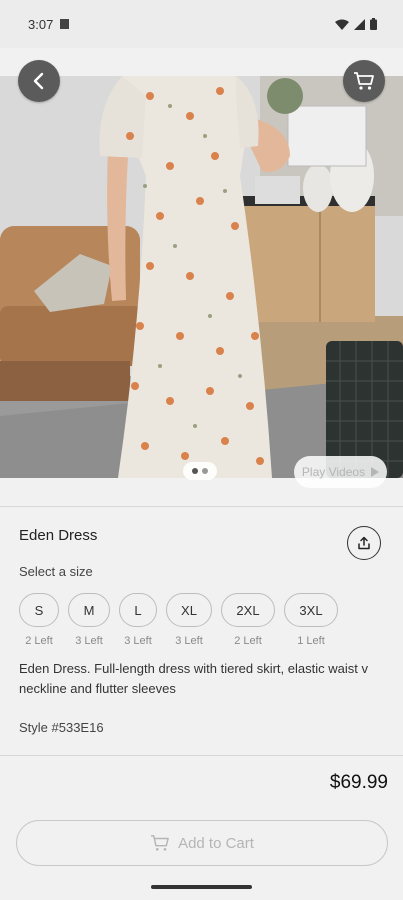 The width and height of the screenshot is (403, 900). What do you see at coordinates (373, 24) in the screenshot?
I see `battery-icon` at bounding box center [373, 24].